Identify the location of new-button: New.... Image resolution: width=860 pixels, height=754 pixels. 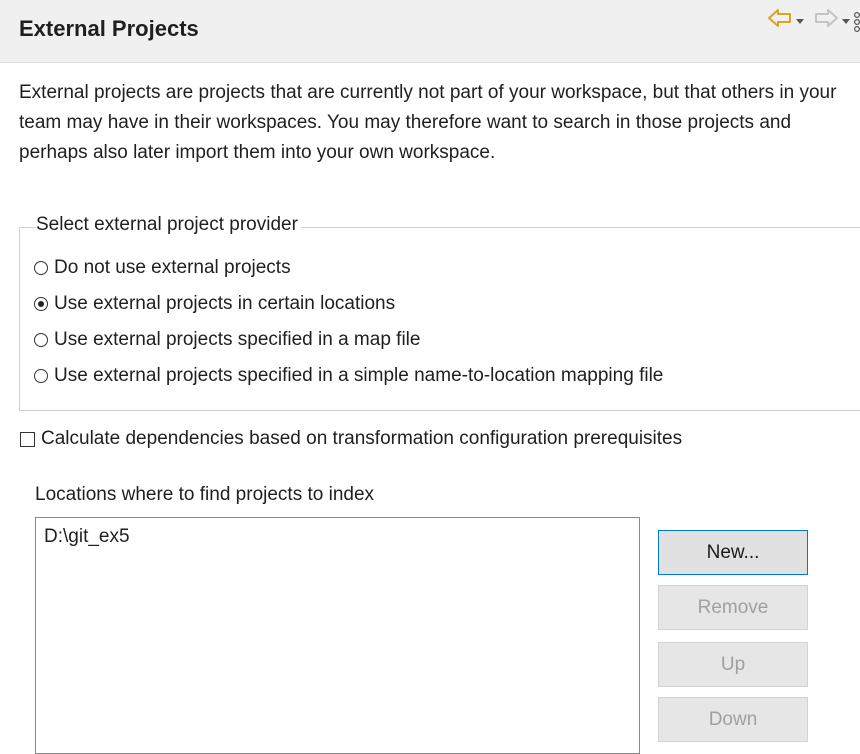
(733, 552).